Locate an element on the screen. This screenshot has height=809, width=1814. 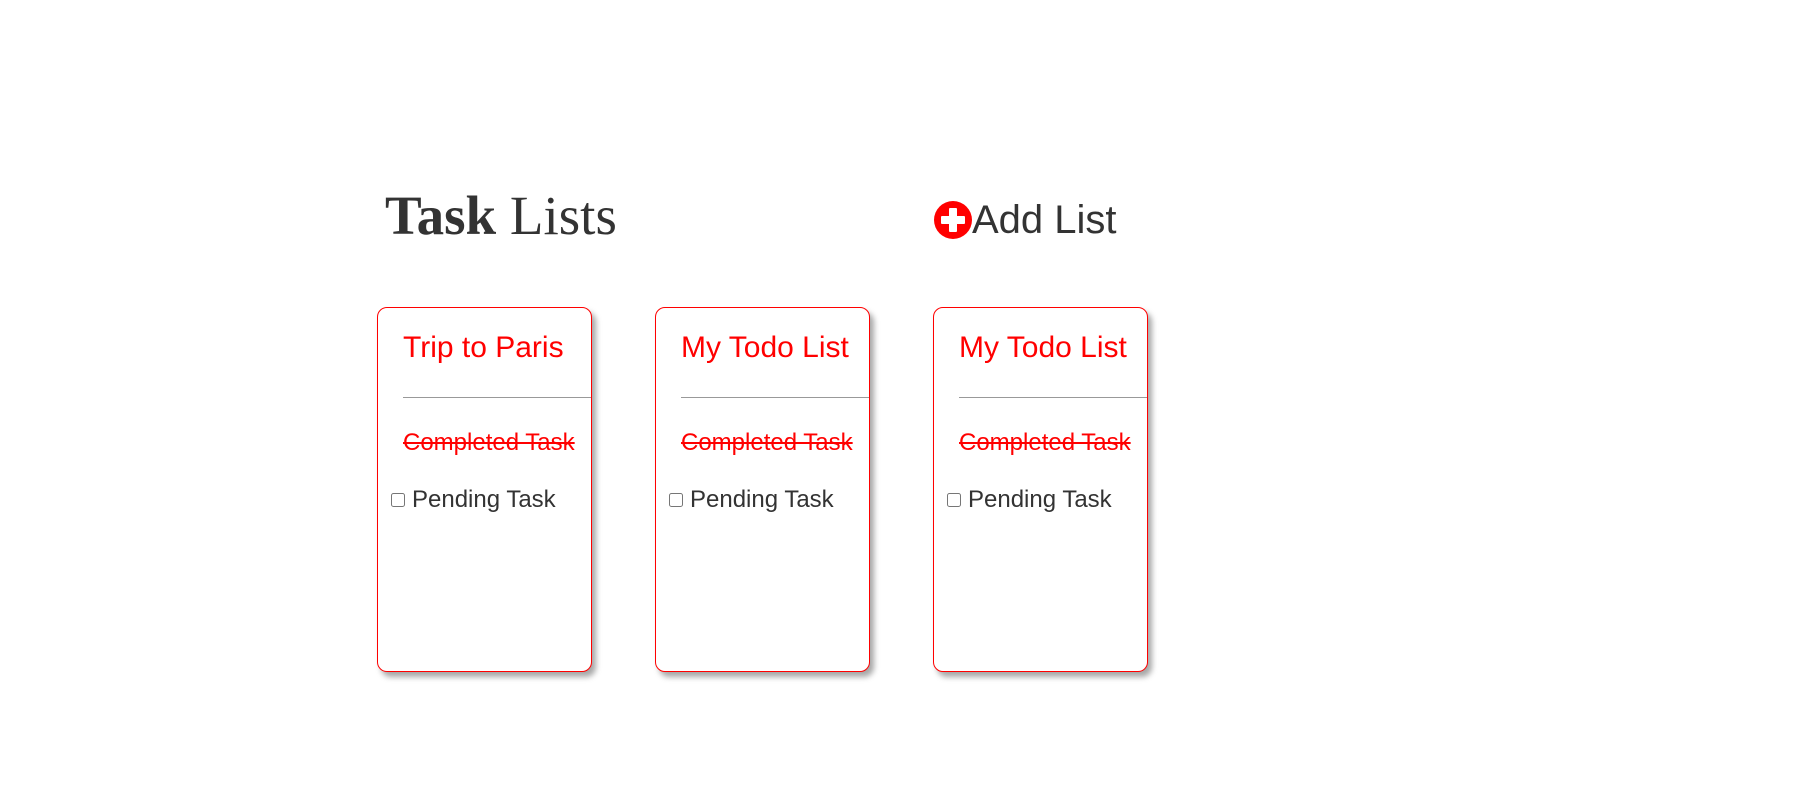
list-title: Trip to Paris is located at coordinates (483, 348).